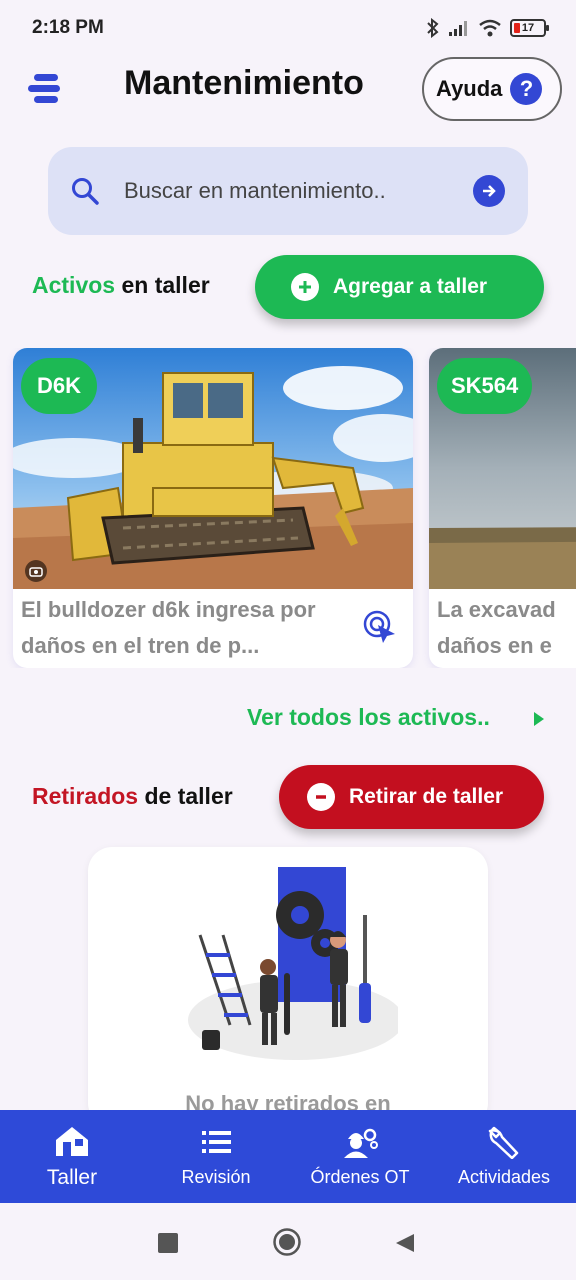 Image resolution: width=576 pixels, height=1280 pixels. What do you see at coordinates (503, 1142) in the screenshot?
I see `wrench-icon` at bounding box center [503, 1142].